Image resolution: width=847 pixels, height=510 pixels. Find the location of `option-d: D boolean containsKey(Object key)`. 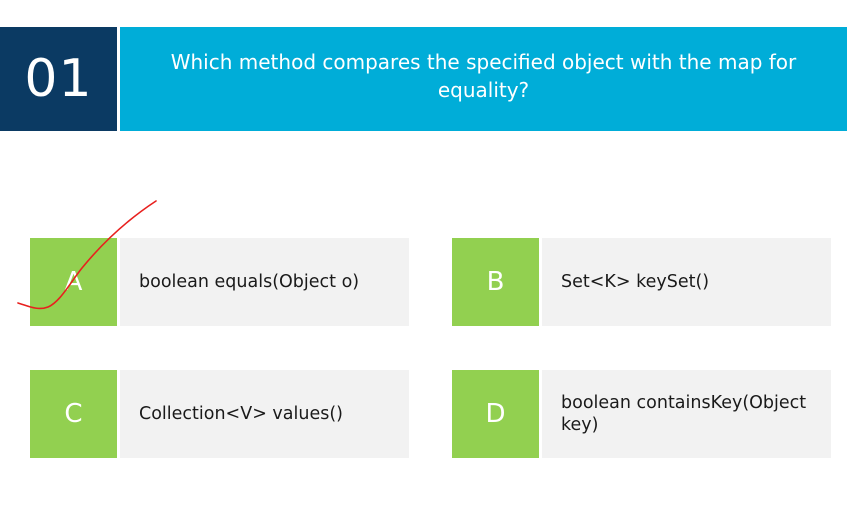

option-d: D boolean containsKey(Object key) is located at coordinates (641, 414).